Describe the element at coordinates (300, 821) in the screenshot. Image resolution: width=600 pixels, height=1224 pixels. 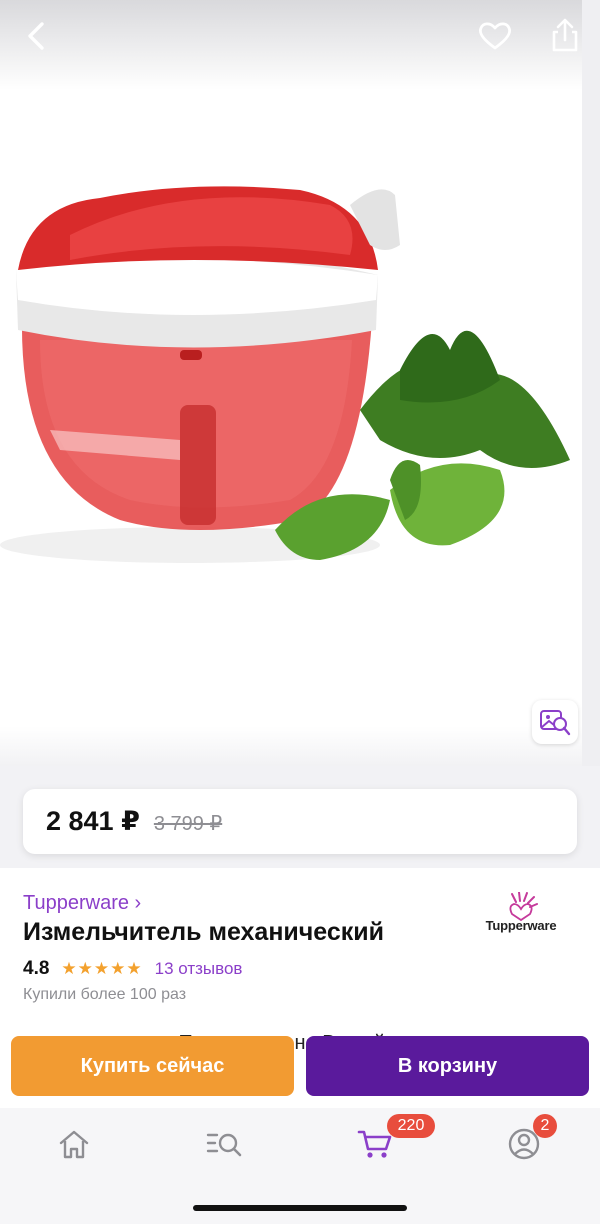
I see `price-card: 2 841 ₽ 3 799 ₽` at that location.